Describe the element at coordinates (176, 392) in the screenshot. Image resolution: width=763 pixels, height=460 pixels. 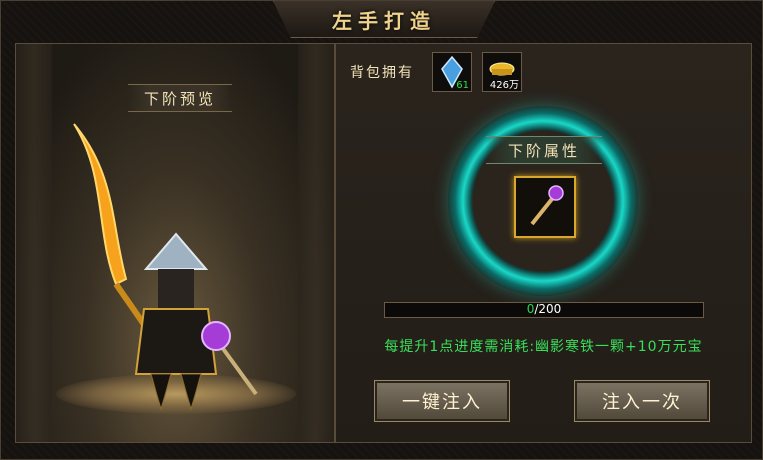
I see `character-legs` at that location.